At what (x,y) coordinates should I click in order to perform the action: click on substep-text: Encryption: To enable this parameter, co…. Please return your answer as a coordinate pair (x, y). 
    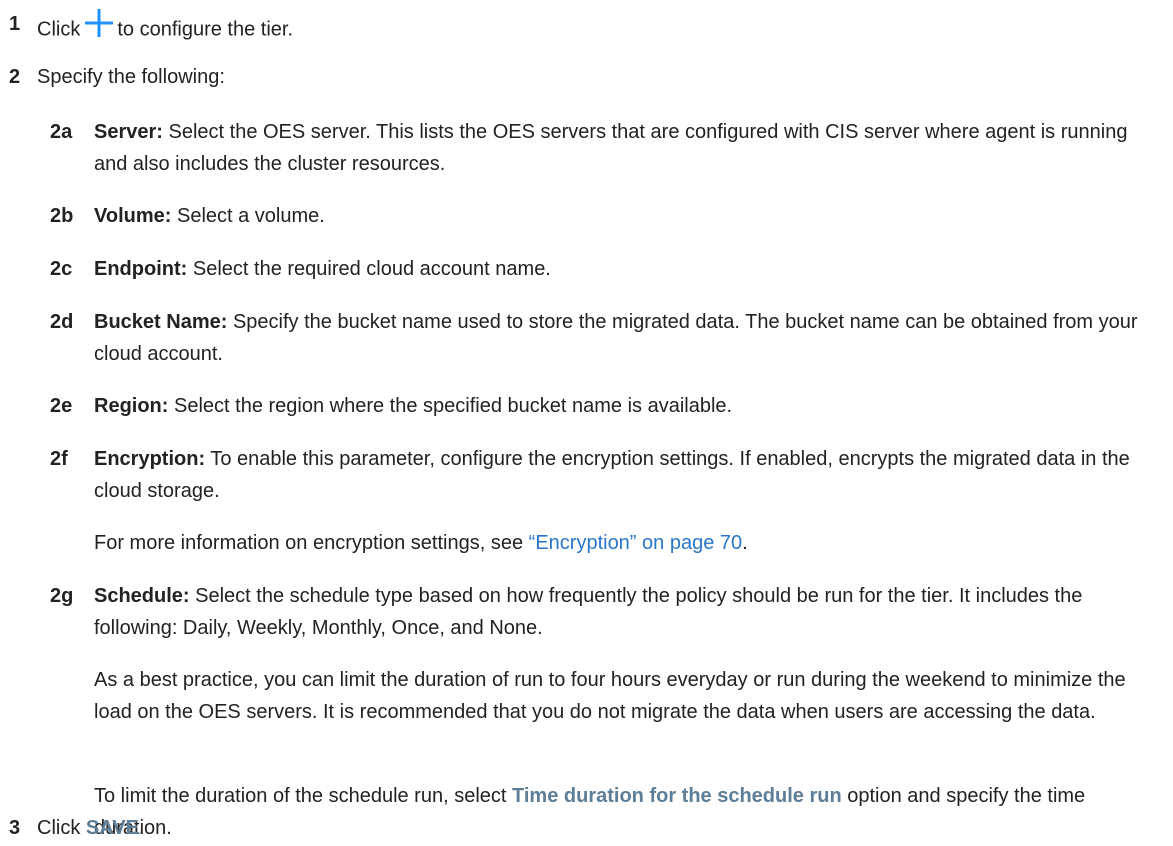
    Looking at the image, I should click on (612, 475).